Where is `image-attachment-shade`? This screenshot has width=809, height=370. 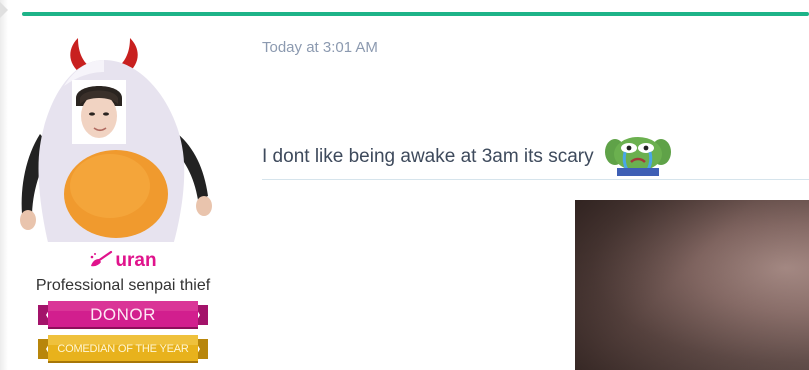 image-attachment-shade is located at coordinates (692, 285).